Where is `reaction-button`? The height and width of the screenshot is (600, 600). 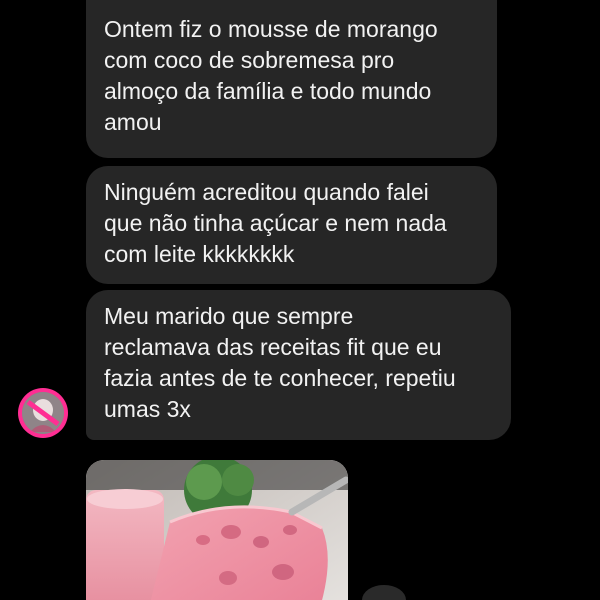
reaction-button is located at coordinates (384, 592).